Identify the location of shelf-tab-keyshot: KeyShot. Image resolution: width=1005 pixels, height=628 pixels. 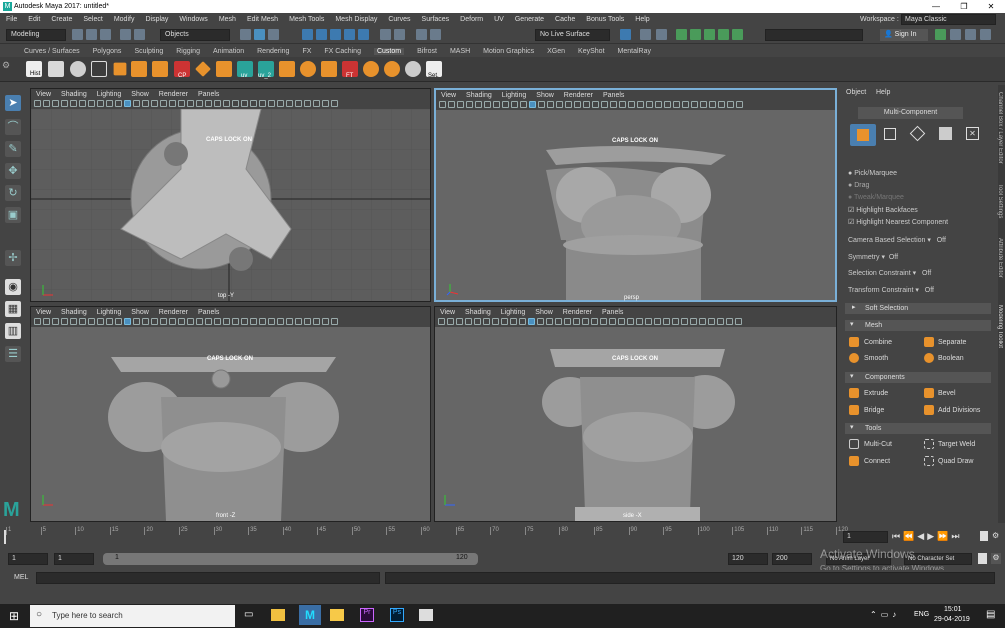
(591, 51).